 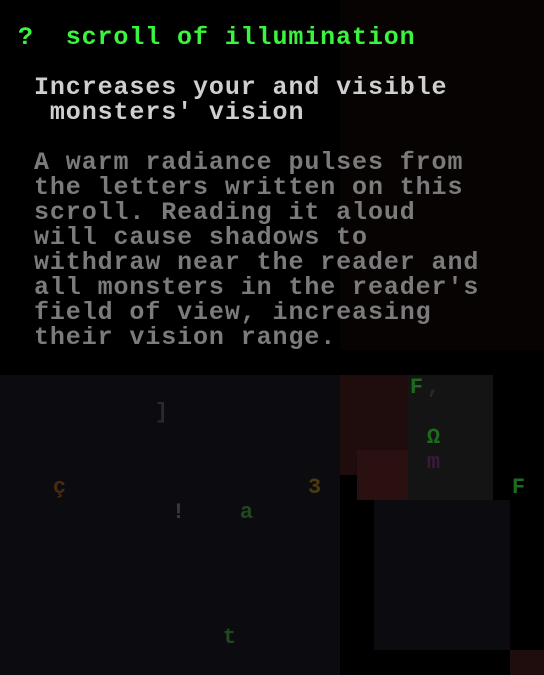 What do you see at coordinates (257, 287) in the screenshot?
I see `item-description-line: all monsters in the reader's` at bounding box center [257, 287].